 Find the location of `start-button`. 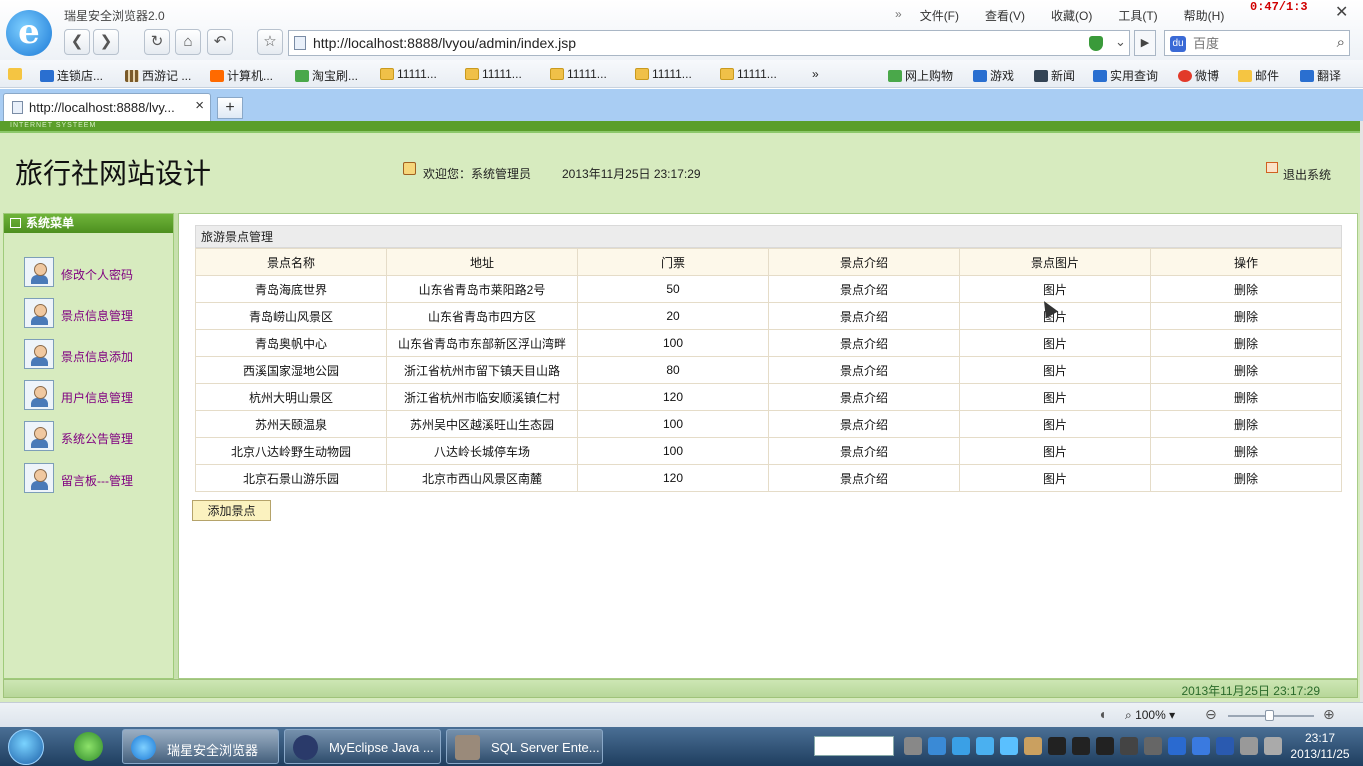

start-button is located at coordinates (26, 747).